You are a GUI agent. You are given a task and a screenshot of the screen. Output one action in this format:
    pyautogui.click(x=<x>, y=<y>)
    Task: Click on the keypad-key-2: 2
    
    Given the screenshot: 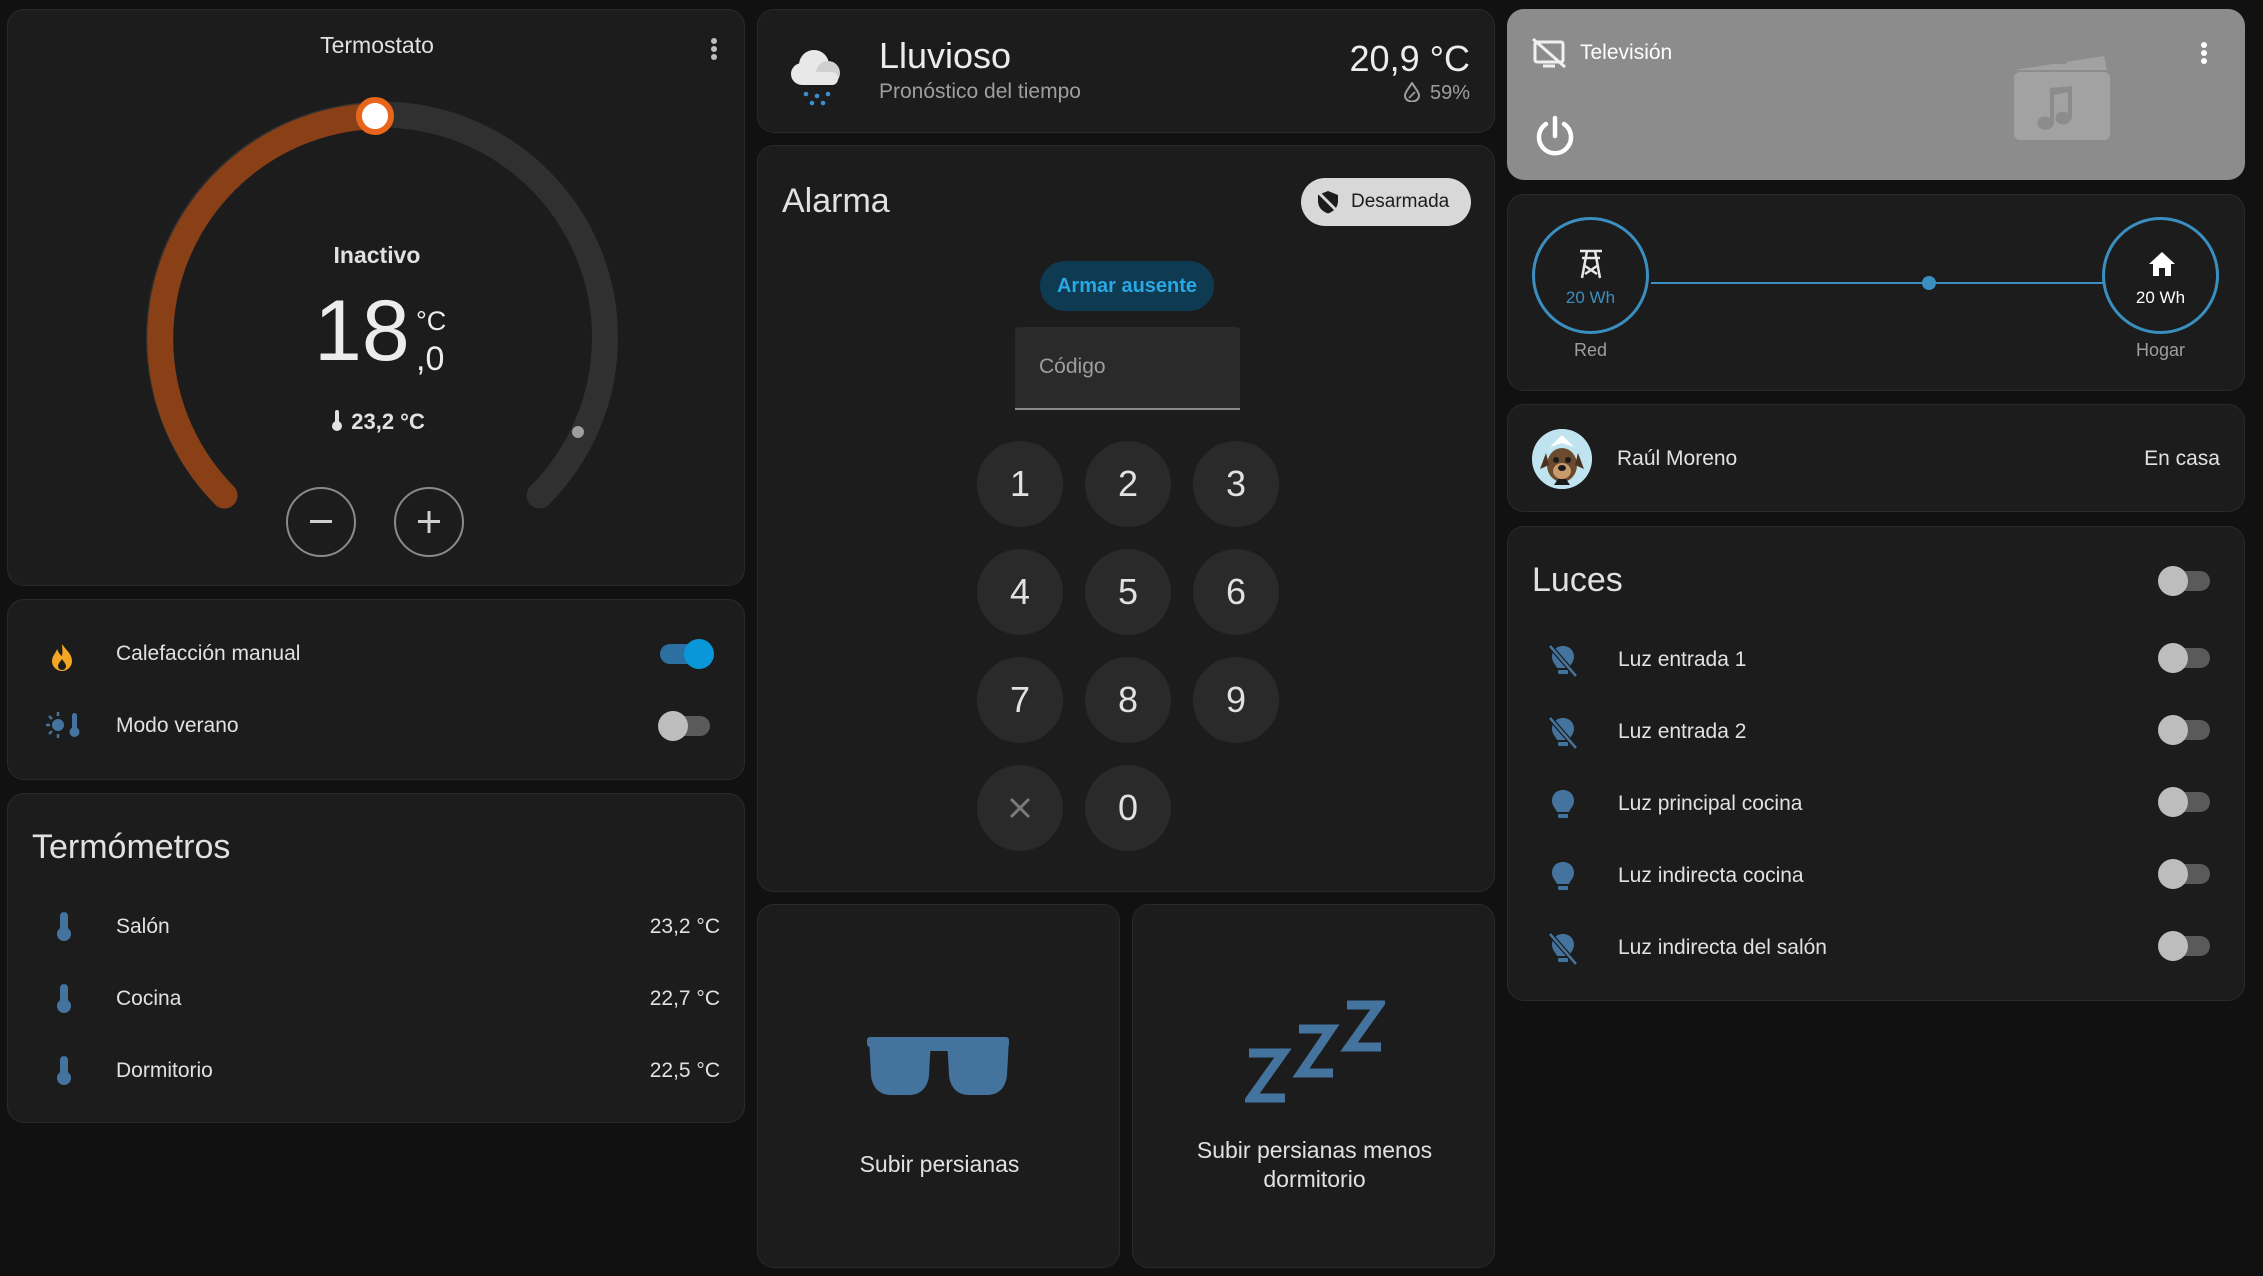 What is the action you would take?
    pyautogui.click(x=1128, y=484)
    